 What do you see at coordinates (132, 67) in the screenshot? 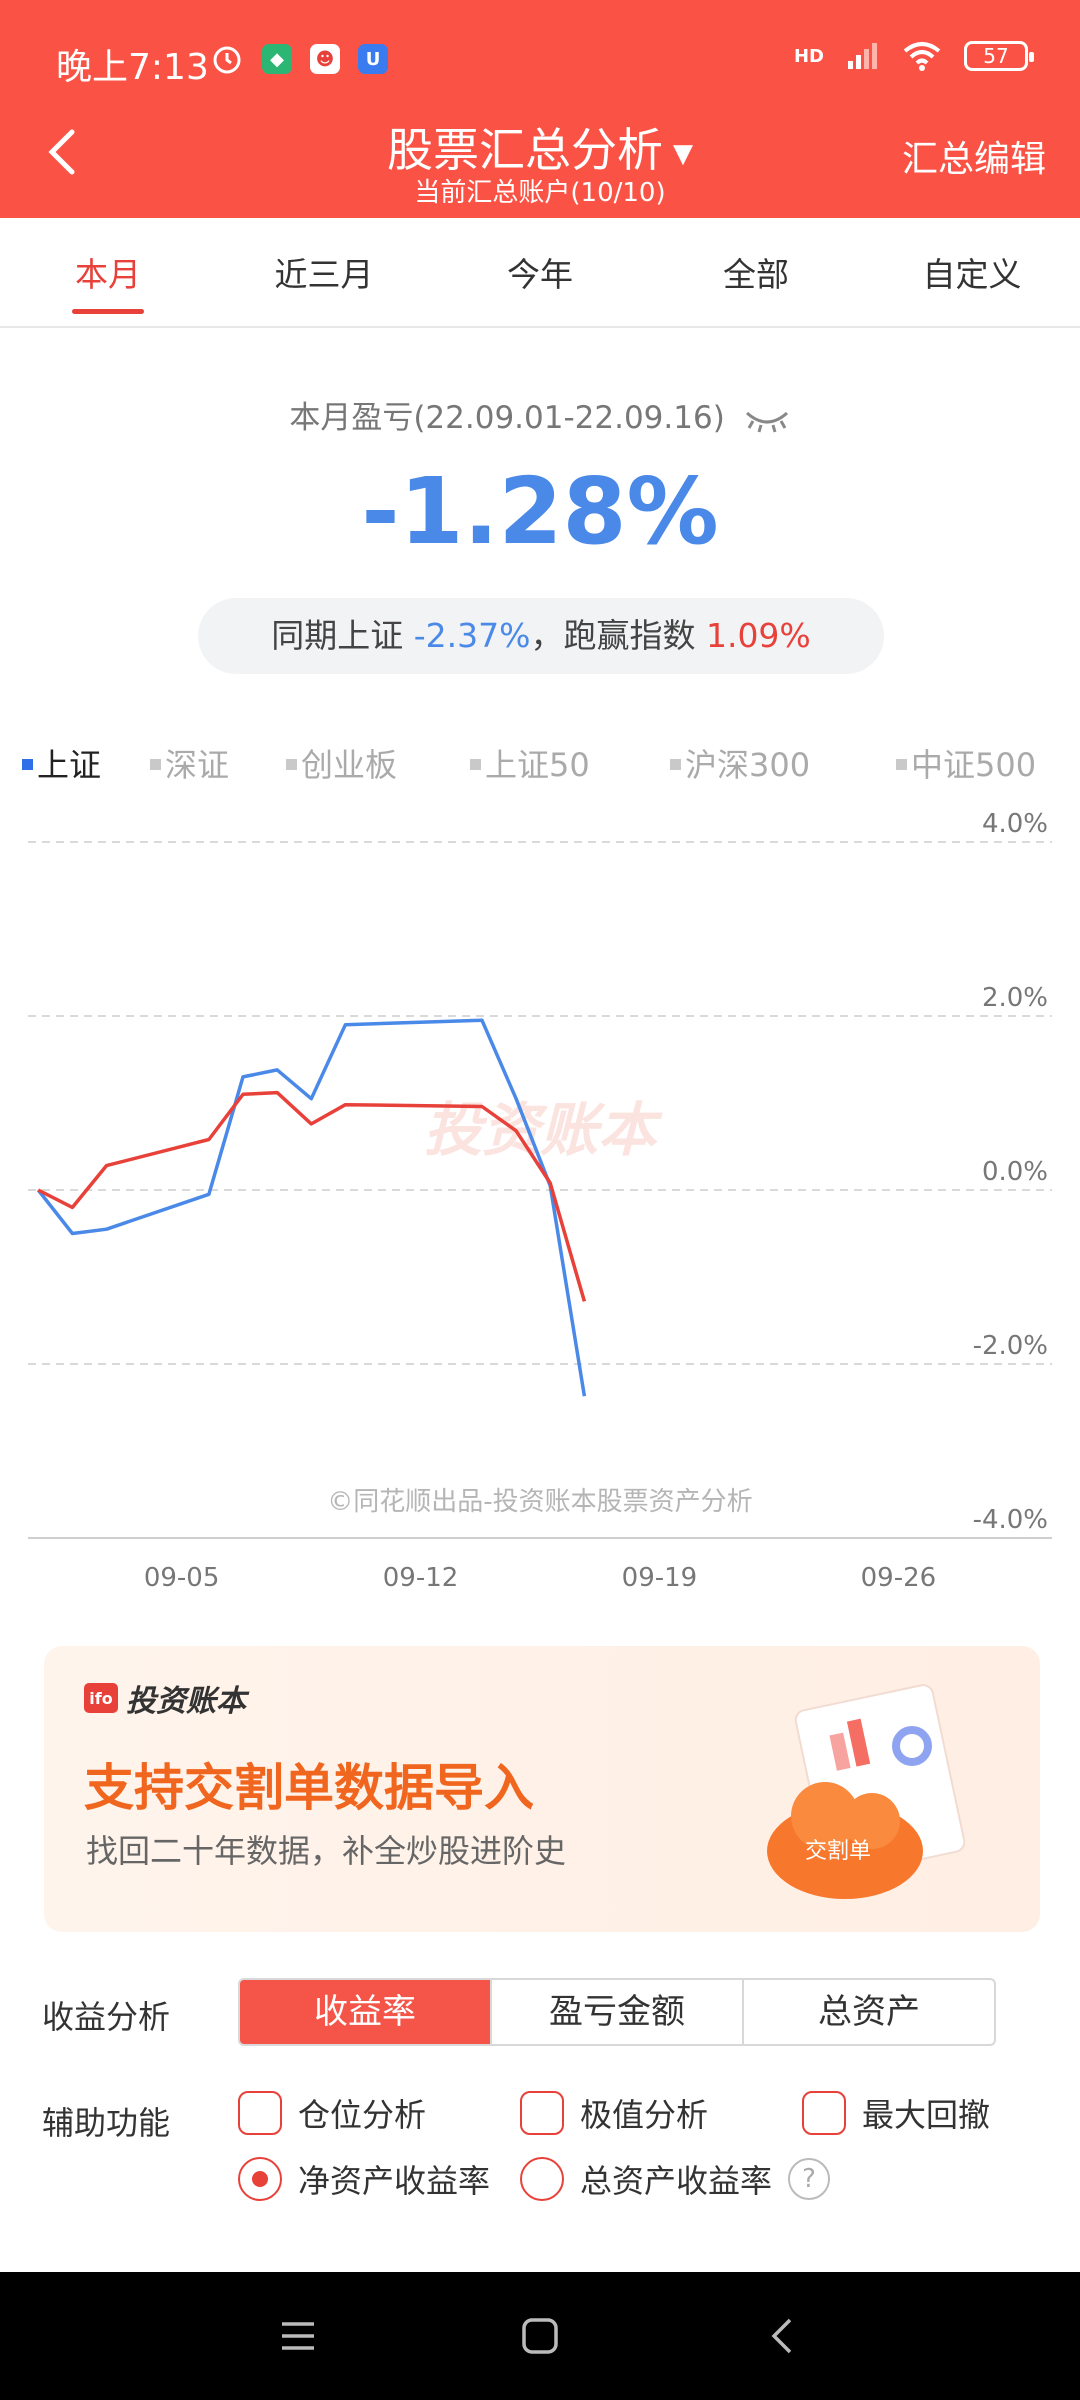
I see `status-time: 晚上7:13` at bounding box center [132, 67].